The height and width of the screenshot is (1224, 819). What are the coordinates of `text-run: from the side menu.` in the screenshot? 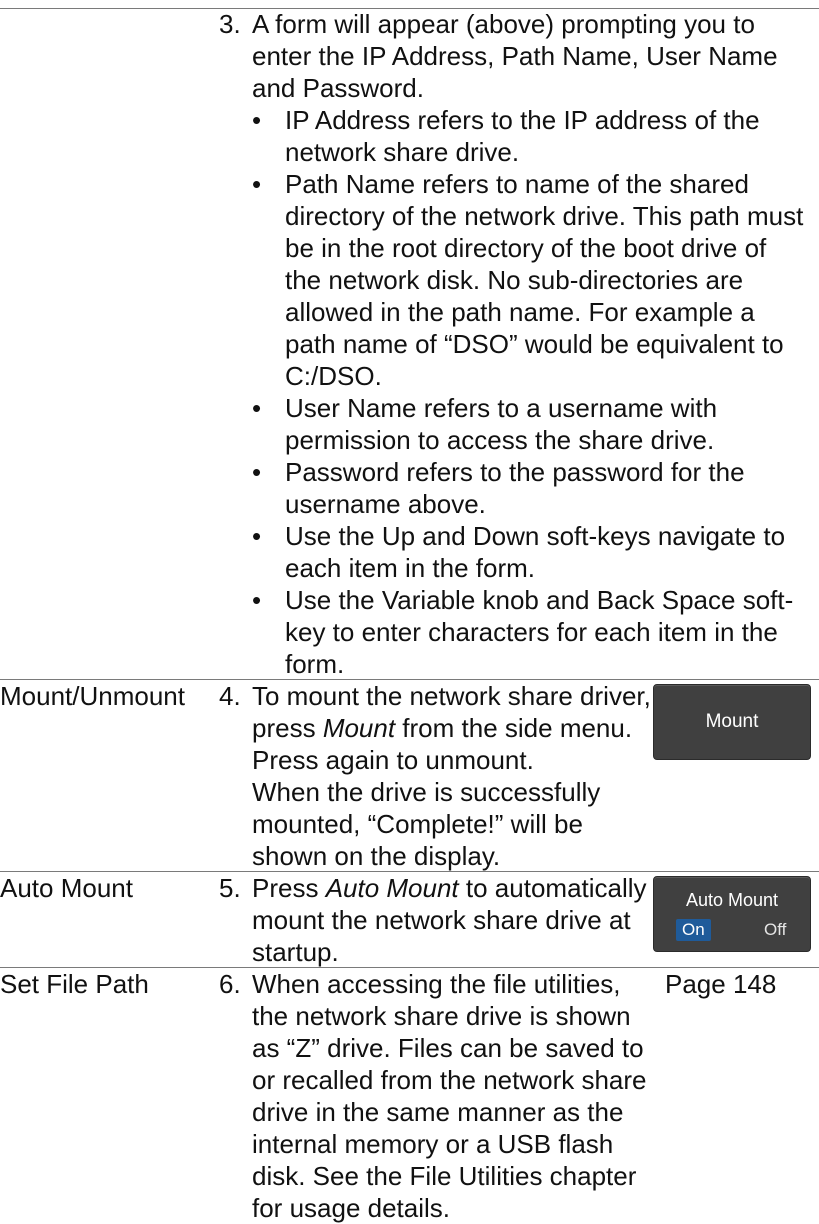 It's located at (514, 728).